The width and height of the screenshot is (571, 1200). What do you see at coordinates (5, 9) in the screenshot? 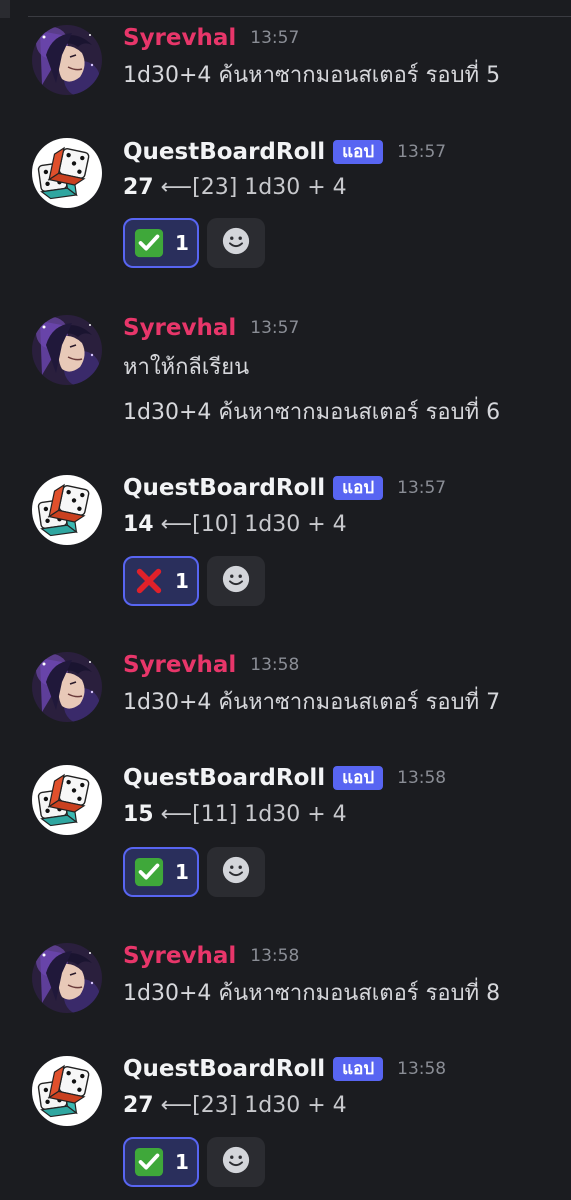
I see `scroll-notch` at bounding box center [5, 9].